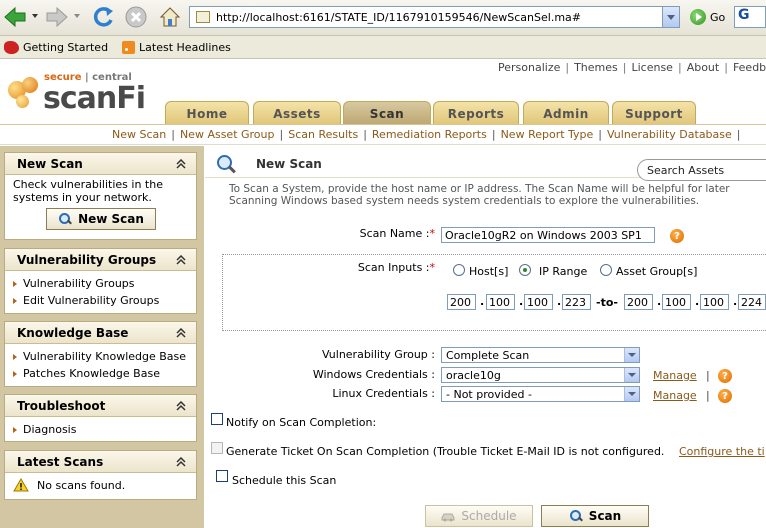 The height and width of the screenshot is (528, 766). What do you see at coordinates (461, 302) in the screenshot?
I see `ip-from-octet-1: 200` at bounding box center [461, 302].